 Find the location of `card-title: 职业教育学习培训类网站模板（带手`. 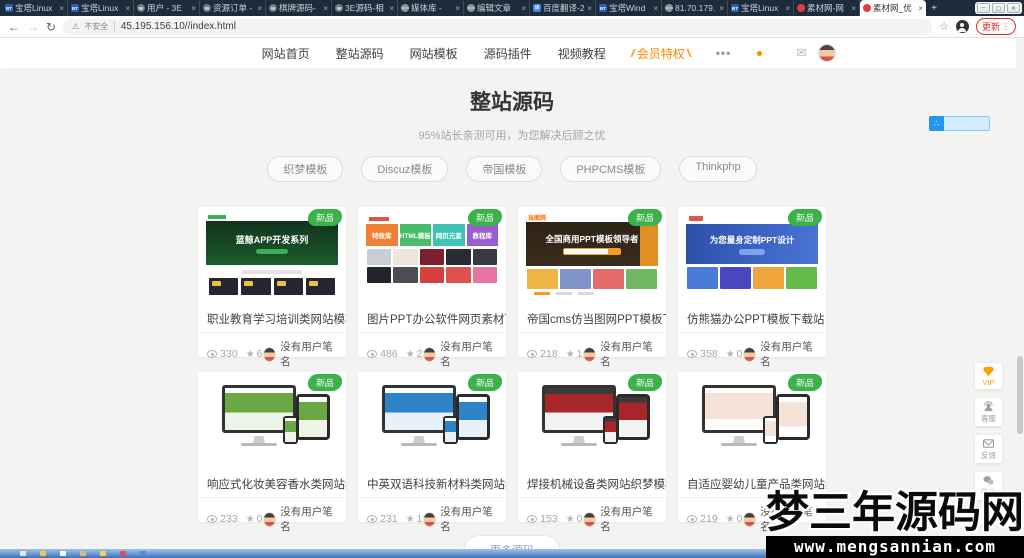

card-title: 职业教育学习培训类网站模板（带手 is located at coordinates (272, 319).